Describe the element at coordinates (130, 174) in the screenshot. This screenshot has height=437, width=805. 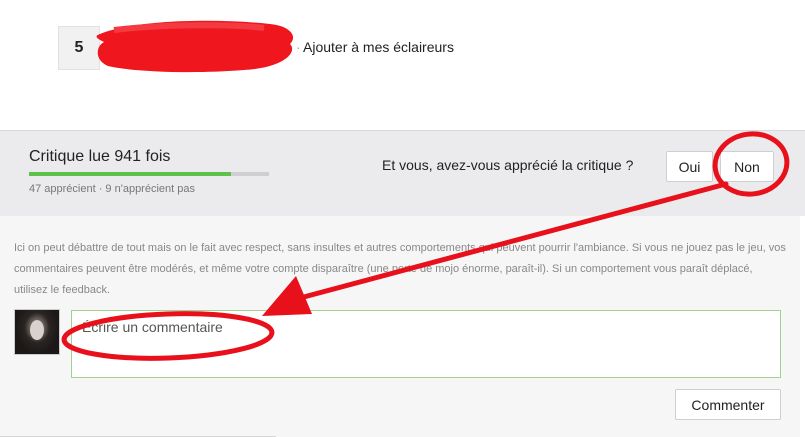
I see `appreciation-progress-fill` at that location.